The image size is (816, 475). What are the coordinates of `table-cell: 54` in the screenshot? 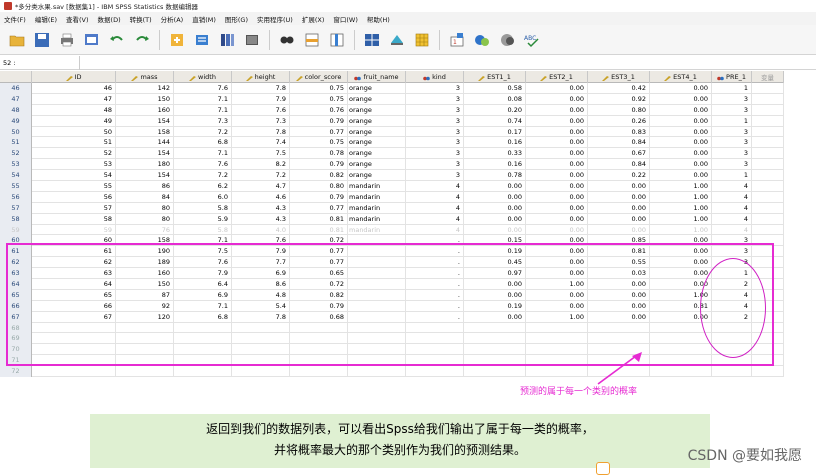 It's located at (74, 176).